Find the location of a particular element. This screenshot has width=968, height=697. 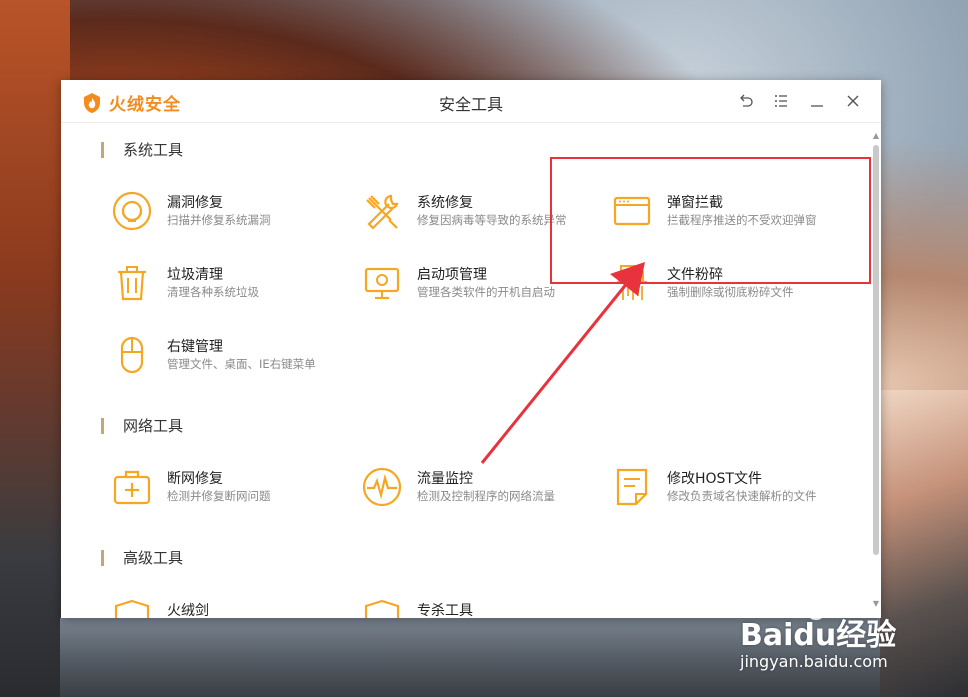

tool-name: 启动项管理 is located at coordinates (452, 275).